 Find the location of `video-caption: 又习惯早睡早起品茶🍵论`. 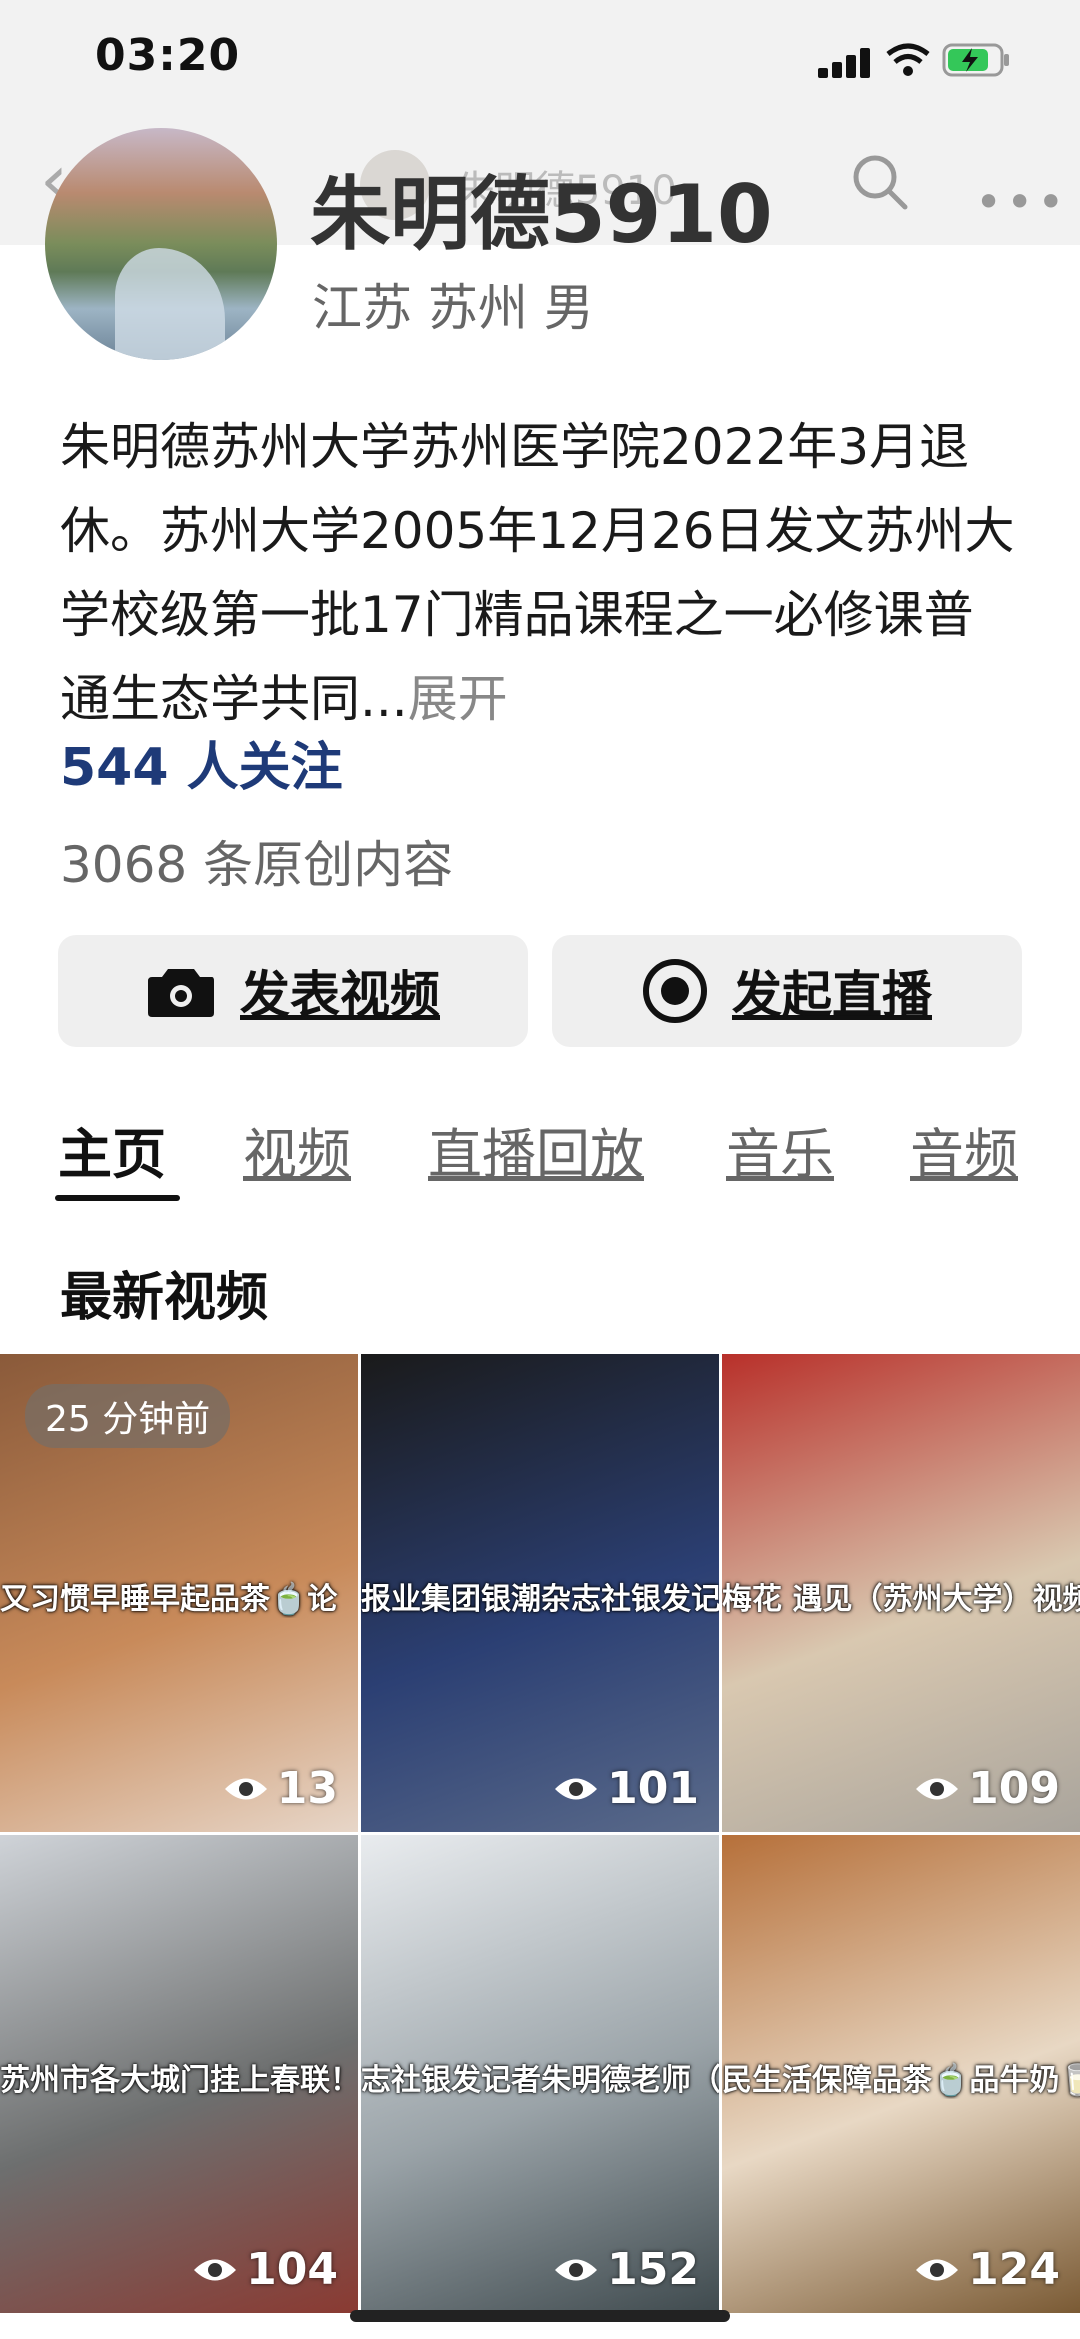

video-caption: 又习惯早睡早起品茶🍵论 is located at coordinates (169, 1599).